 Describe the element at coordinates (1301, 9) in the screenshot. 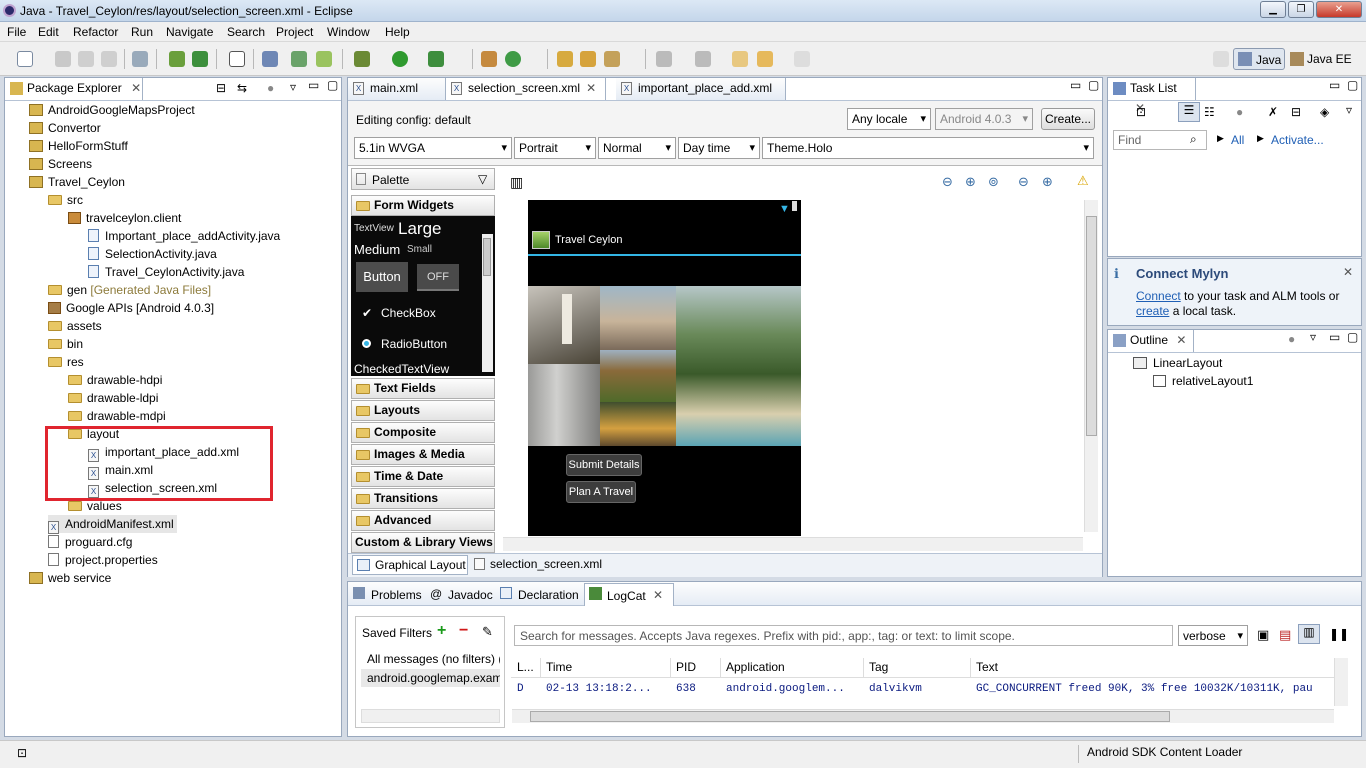

I see `maximize-button: ❐` at that location.